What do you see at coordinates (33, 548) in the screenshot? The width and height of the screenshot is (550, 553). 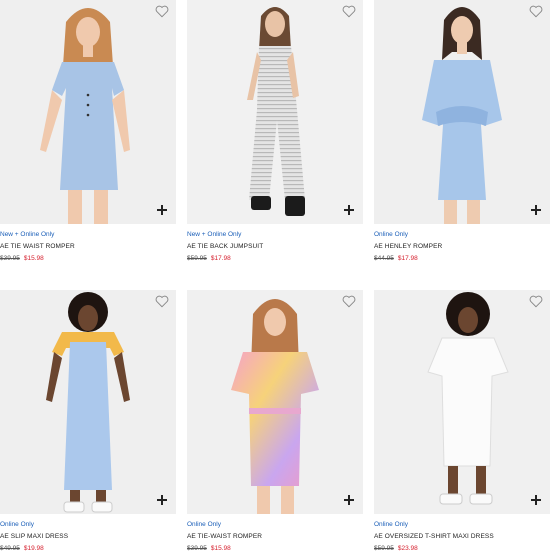 I see `sale-price: $19.98` at bounding box center [33, 548].